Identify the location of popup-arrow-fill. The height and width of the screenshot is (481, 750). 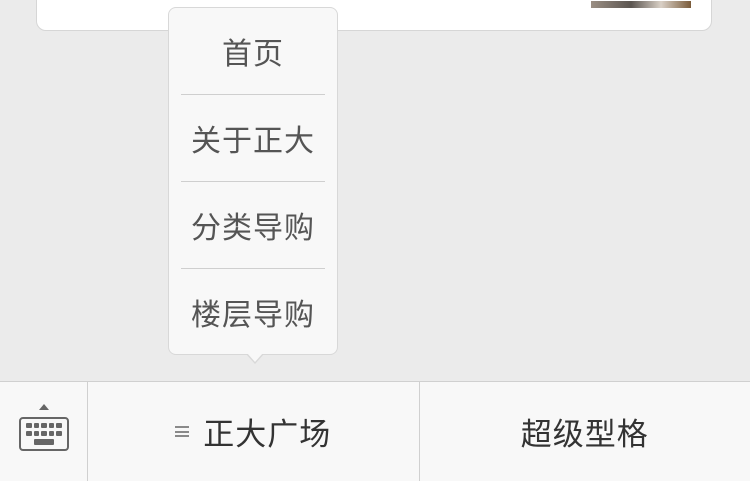
(255, 357).